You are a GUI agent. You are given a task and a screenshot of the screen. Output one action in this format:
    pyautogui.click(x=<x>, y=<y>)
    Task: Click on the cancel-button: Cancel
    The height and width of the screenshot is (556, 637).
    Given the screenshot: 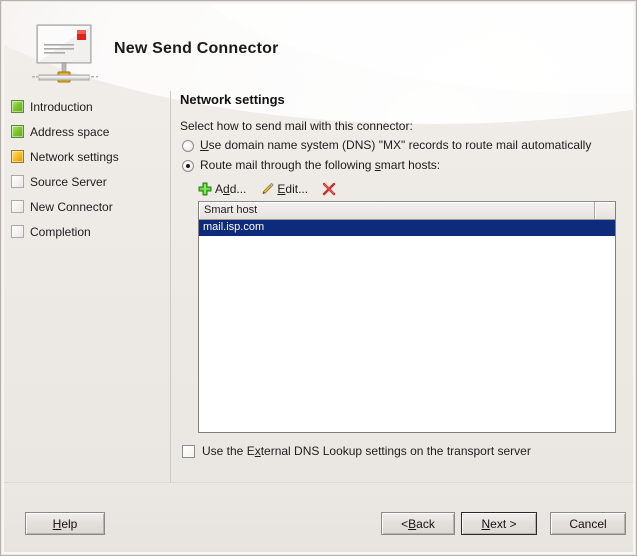 What is the action you would take?
    pyautogui.click(x=588, y=523)
    